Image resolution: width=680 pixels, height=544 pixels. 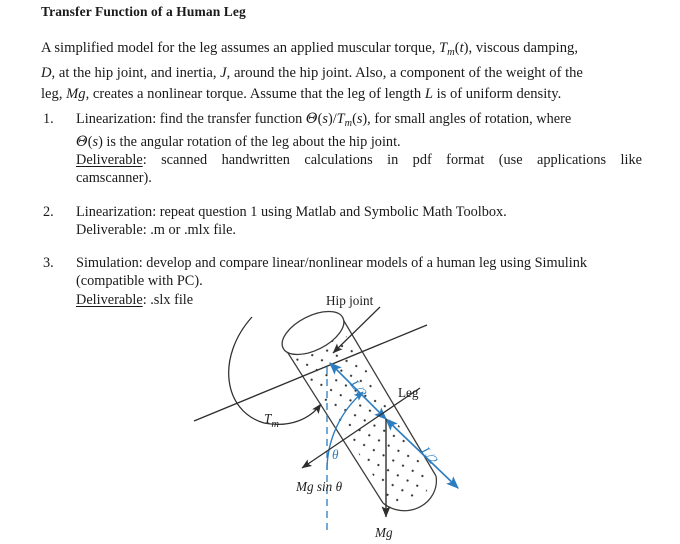 I want to click on theta-label: θ, so click(x=335, y=454).